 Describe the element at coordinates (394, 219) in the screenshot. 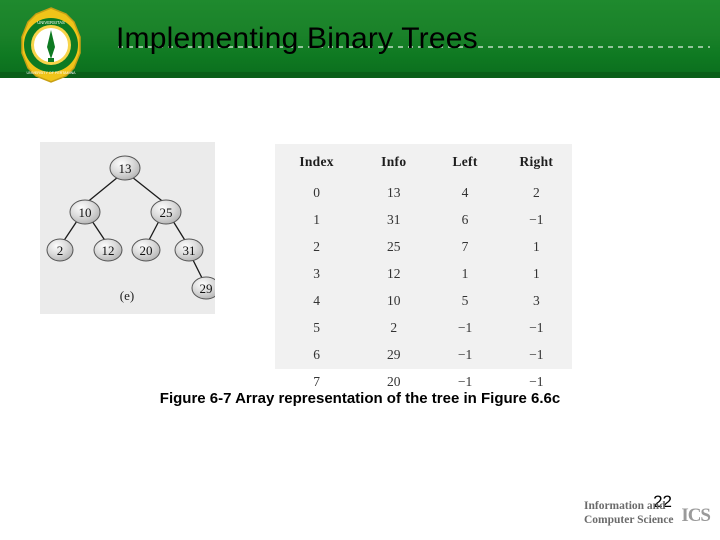

I see `cell-info: 31` at that location.